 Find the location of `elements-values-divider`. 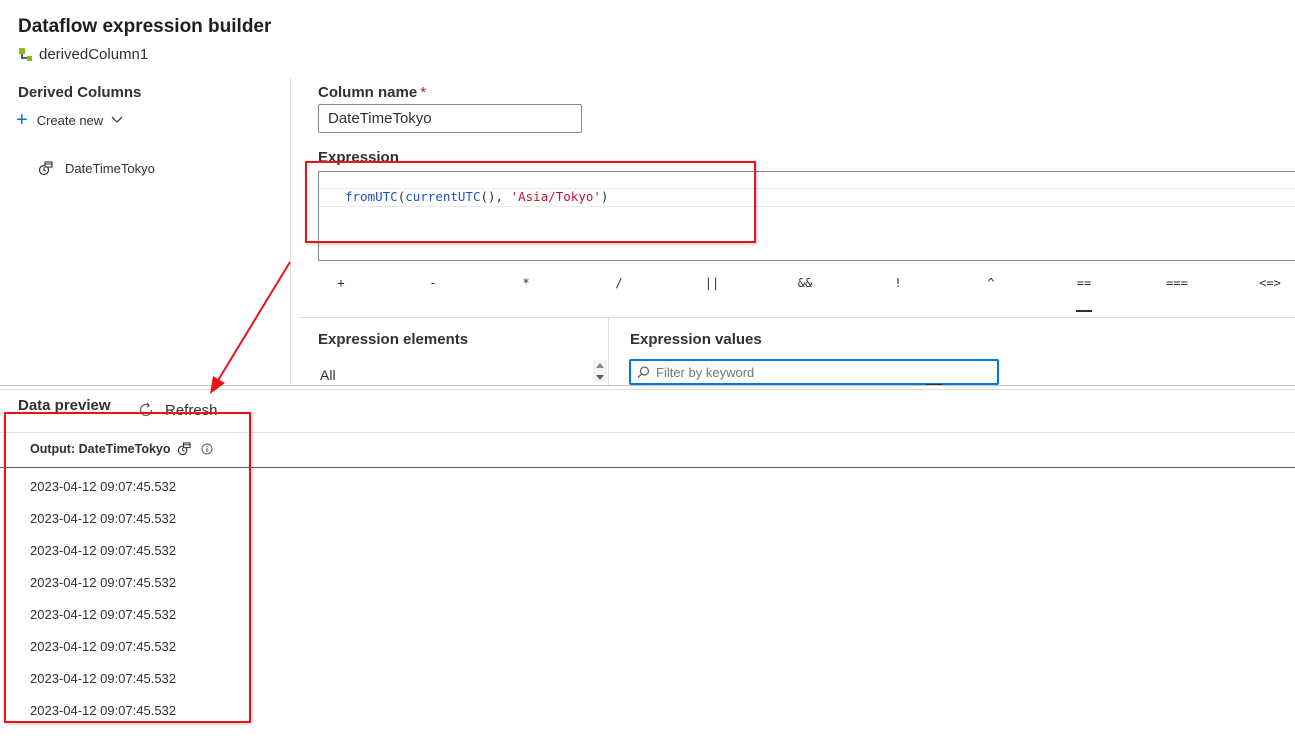

elements-values-divider is located at coordinates (608, 352).